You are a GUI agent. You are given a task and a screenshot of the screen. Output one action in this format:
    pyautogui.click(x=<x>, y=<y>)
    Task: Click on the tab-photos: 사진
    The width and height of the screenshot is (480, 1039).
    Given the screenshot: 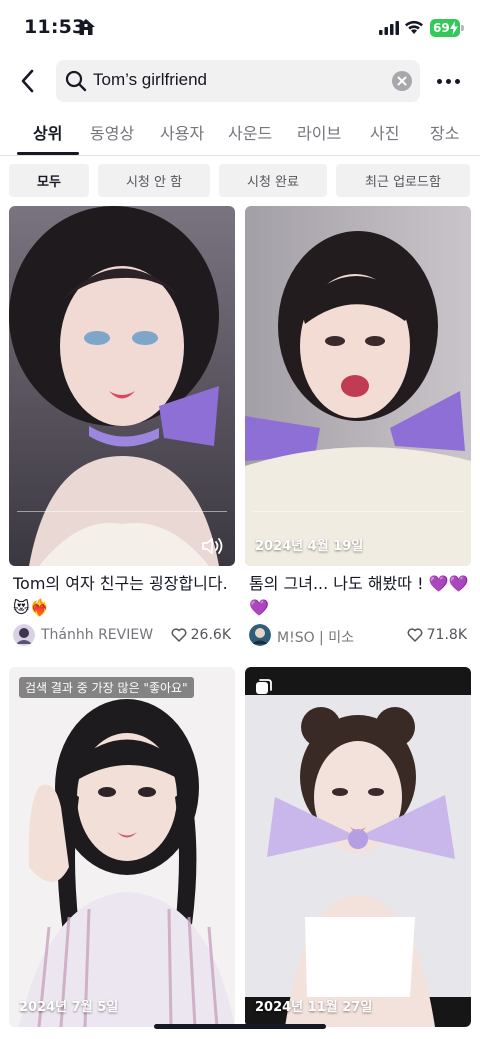 What is the action you would take?
    pyautogui.click(x=384, y=132)
    